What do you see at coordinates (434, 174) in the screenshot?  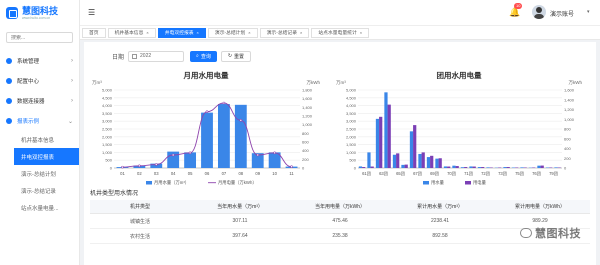 I see `x-tick-label: 69团` at bounding box center [434, 174].